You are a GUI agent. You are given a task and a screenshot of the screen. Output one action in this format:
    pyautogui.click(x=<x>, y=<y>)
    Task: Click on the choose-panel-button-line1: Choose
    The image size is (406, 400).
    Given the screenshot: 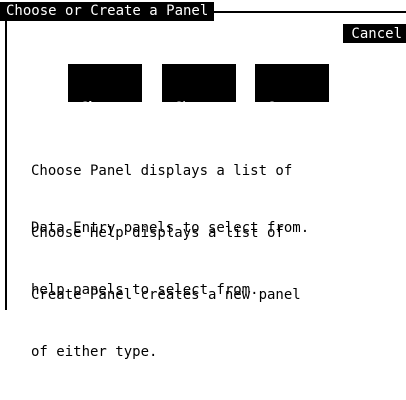 What is the action you would take?
    pyautogui.click(x=105, y=108)
    